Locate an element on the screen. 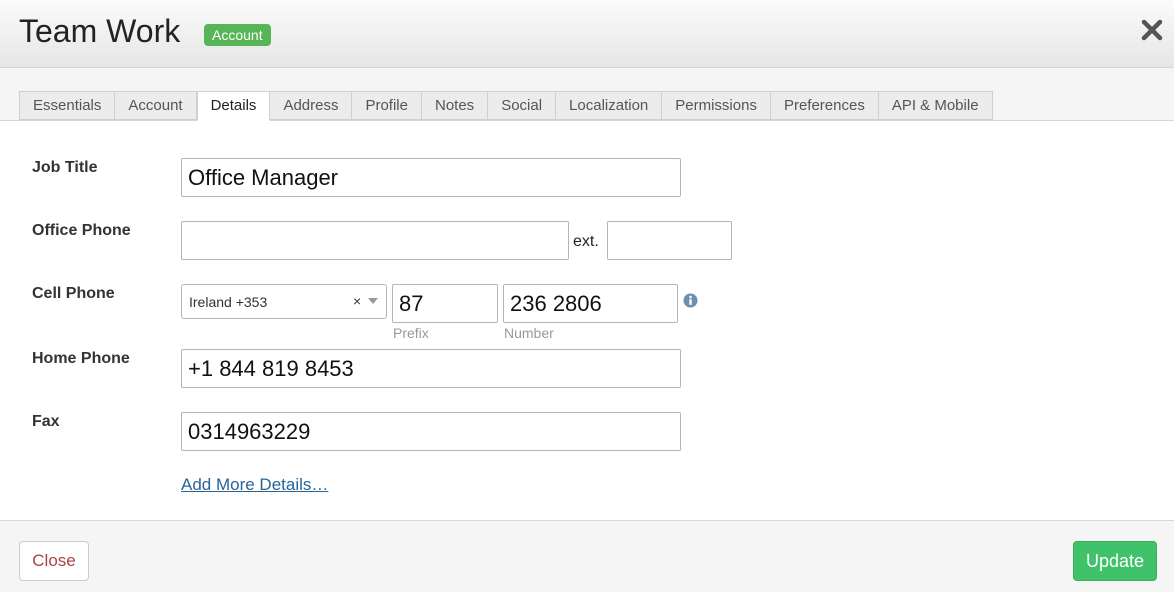 This screenshot has height=592, width=1174. cell-number-input is located at coordinates (590, 303).